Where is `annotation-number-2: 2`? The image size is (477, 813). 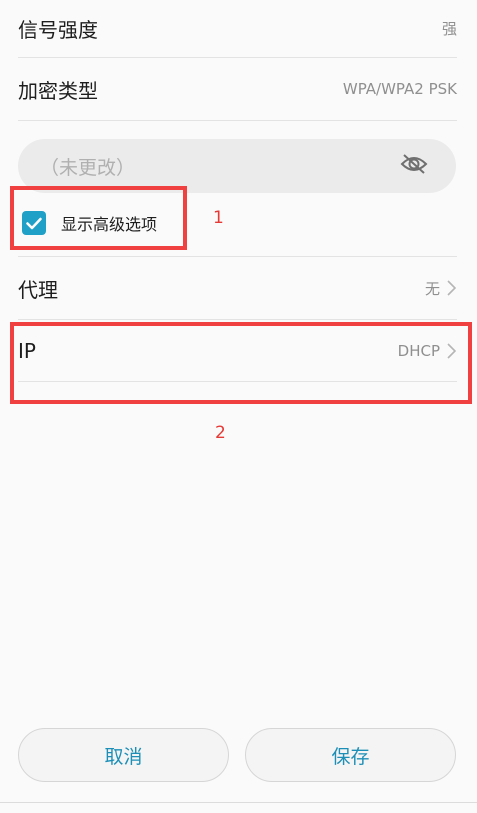
annotation-number-2: 2 is located at coordinates (220, 433).